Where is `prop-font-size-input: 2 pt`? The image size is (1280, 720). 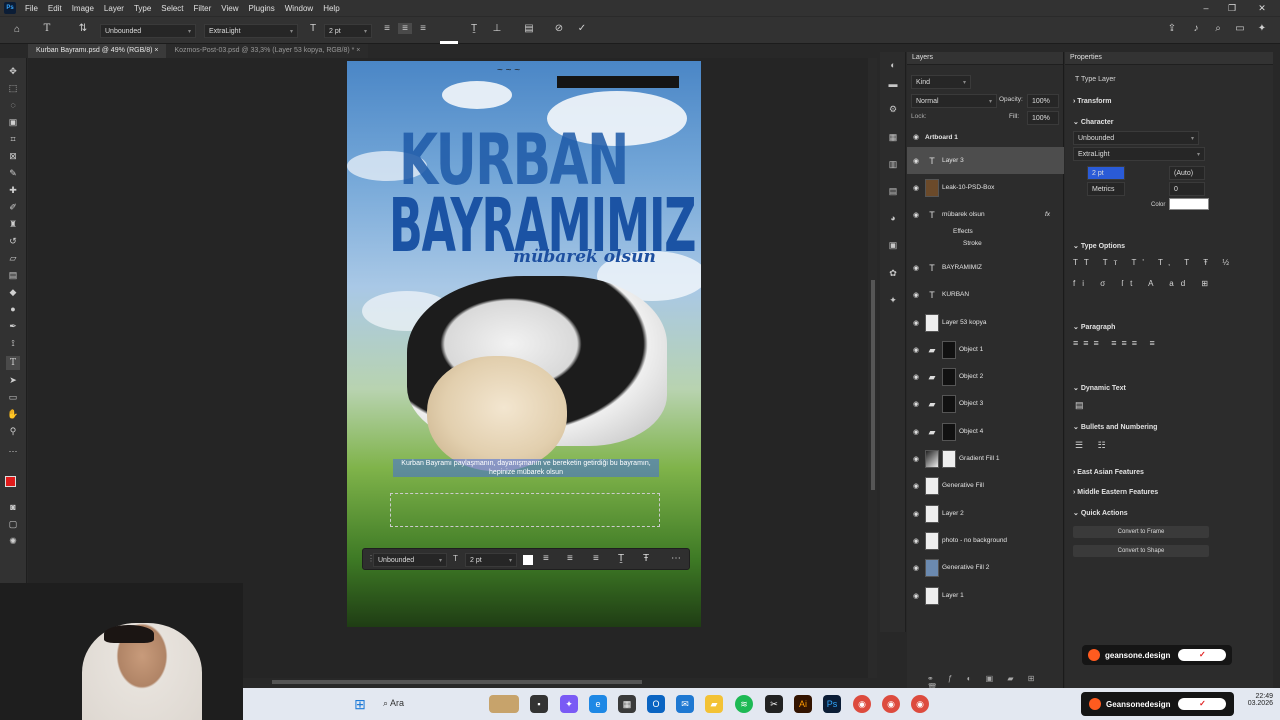 prop-font-size-input: 2 pt is located at coordinates (1106, 173).